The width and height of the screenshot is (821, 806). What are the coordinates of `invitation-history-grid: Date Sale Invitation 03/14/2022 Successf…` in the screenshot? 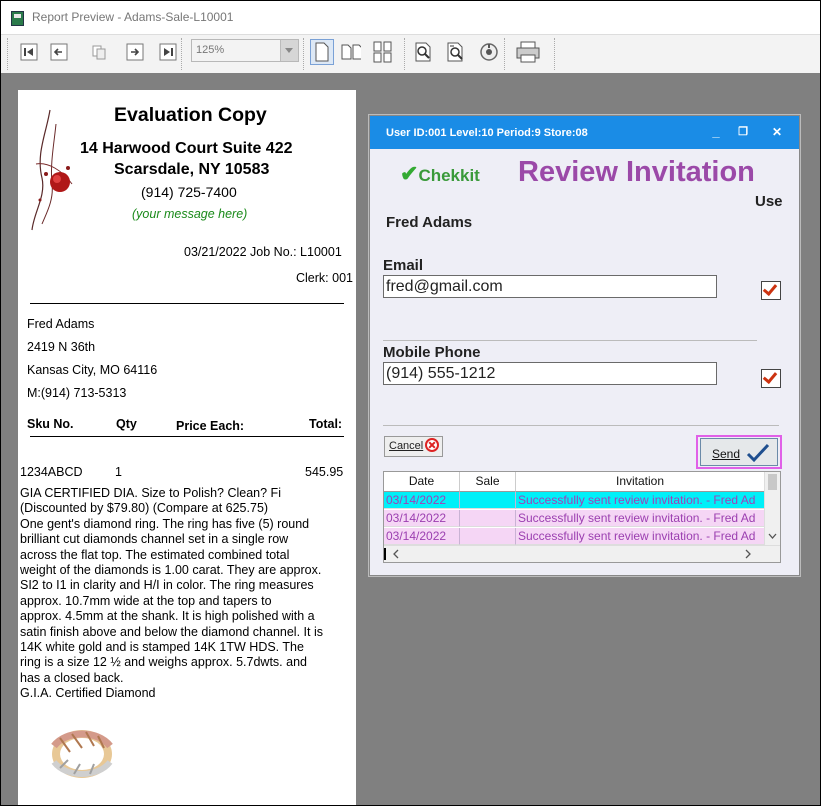 It's located at (582, 517).